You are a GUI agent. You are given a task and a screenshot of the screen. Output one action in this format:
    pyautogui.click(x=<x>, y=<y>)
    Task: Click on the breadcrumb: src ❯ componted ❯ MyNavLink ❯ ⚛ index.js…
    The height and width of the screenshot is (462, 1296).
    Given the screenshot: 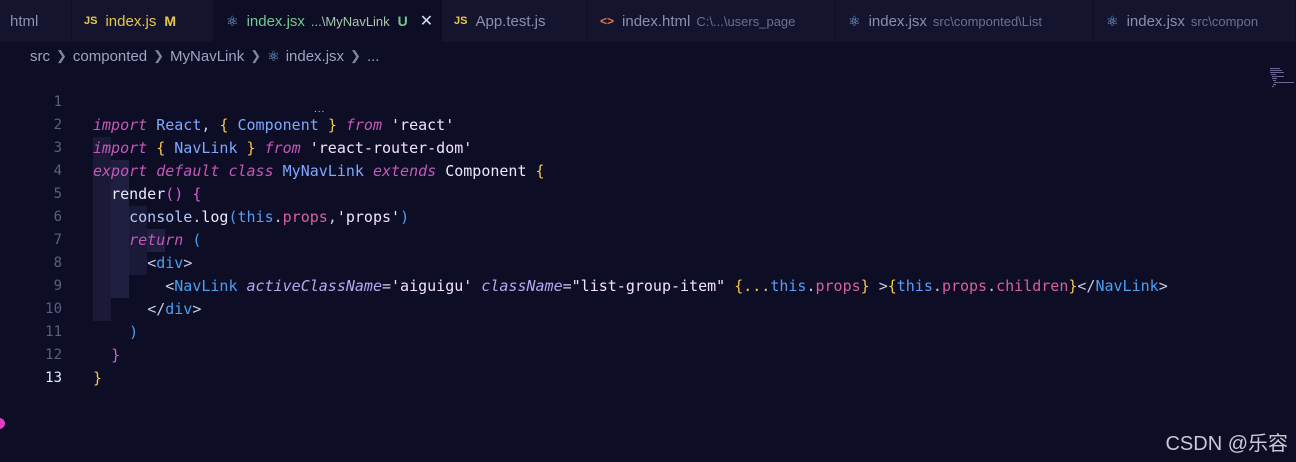 What is the action you would take?
    pyautogui.click(x=204, y=56)
    